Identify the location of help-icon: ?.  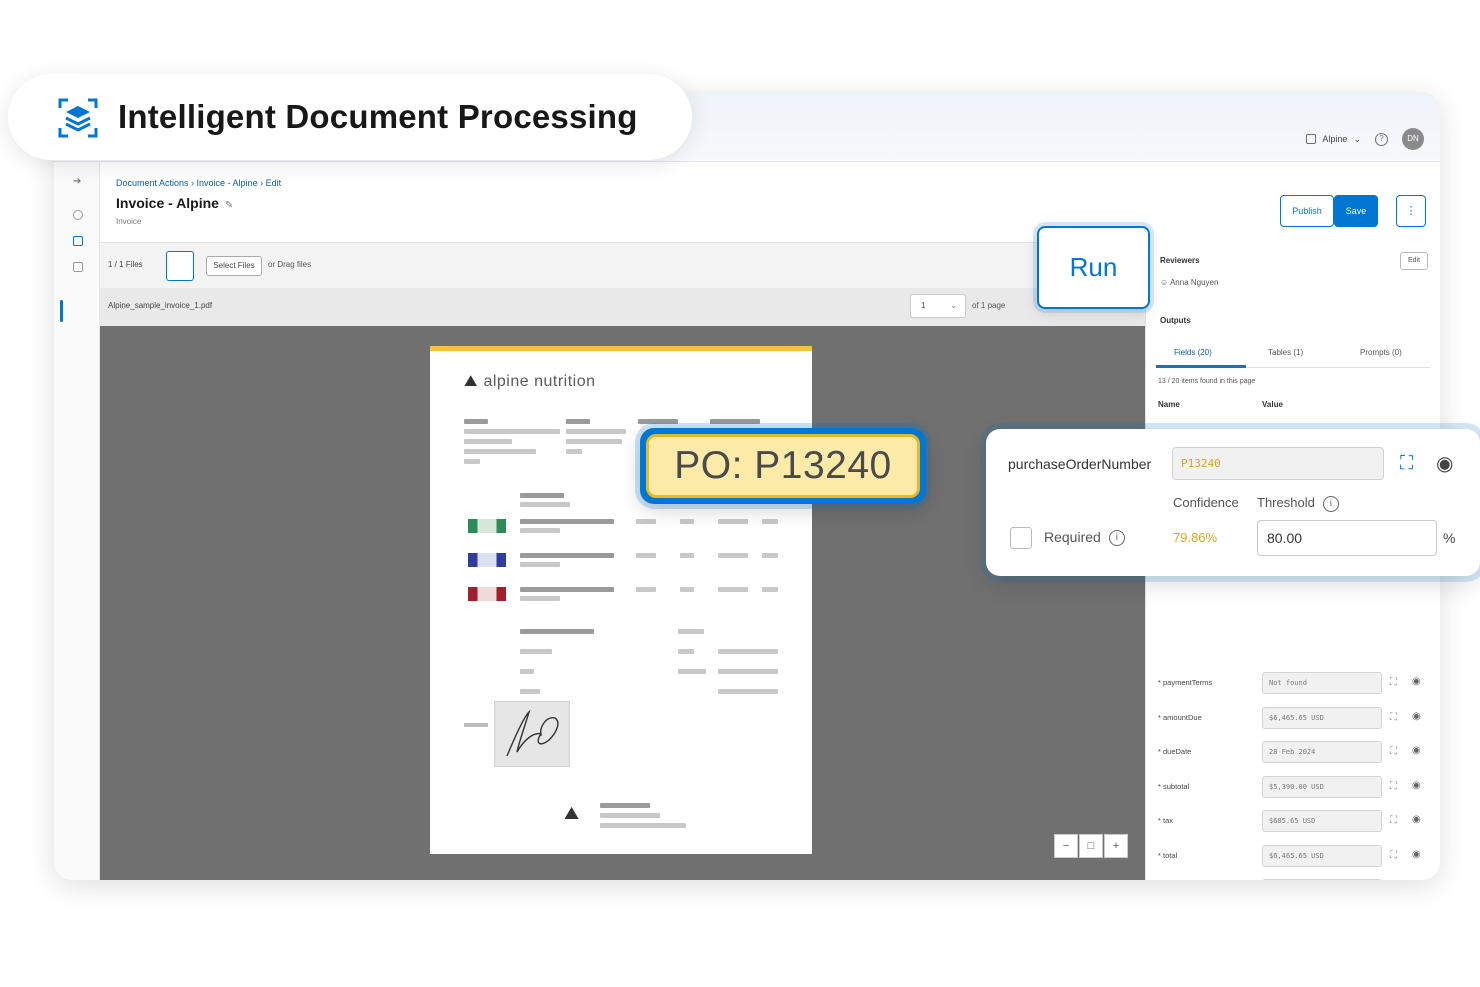
(1381, 139).